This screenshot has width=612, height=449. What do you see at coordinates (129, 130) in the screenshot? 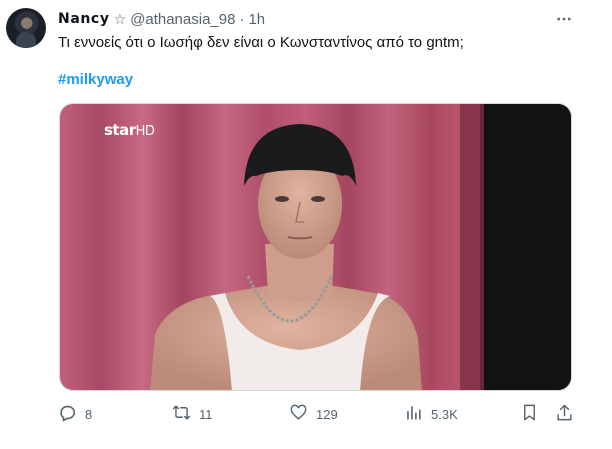
I see `channel-watermark: starHD` at bounding box center [129, 130].